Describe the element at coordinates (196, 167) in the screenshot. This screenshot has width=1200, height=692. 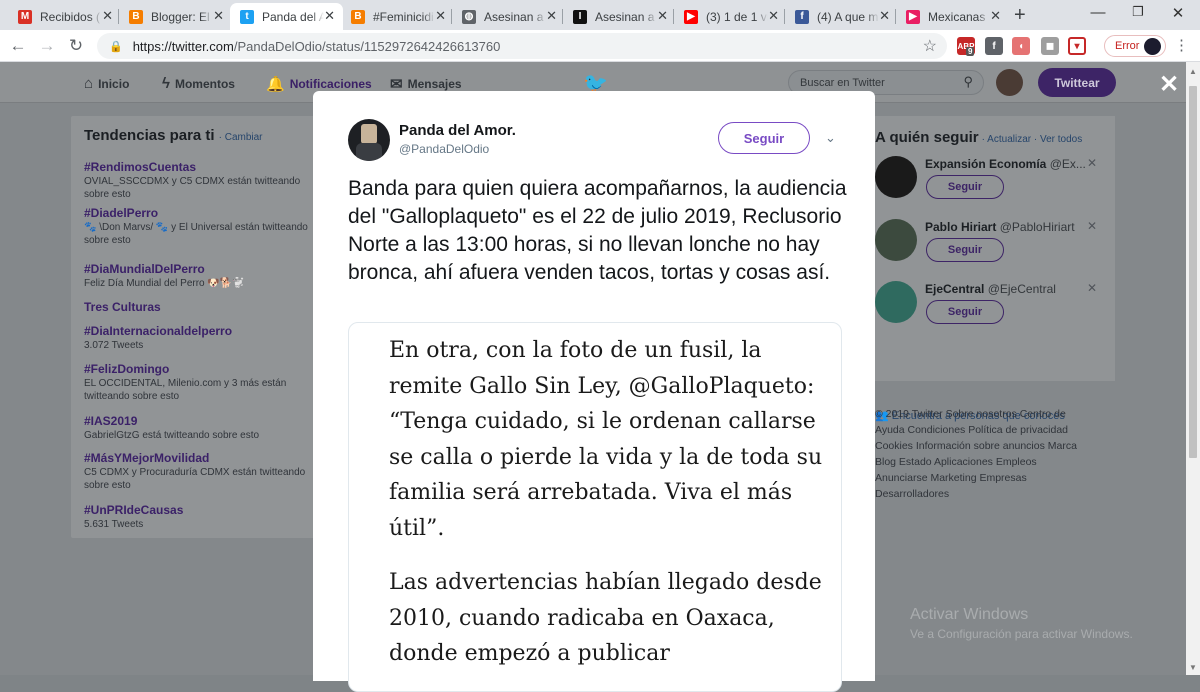
I see `trend-tag: #RendimosCuentas` at that location.